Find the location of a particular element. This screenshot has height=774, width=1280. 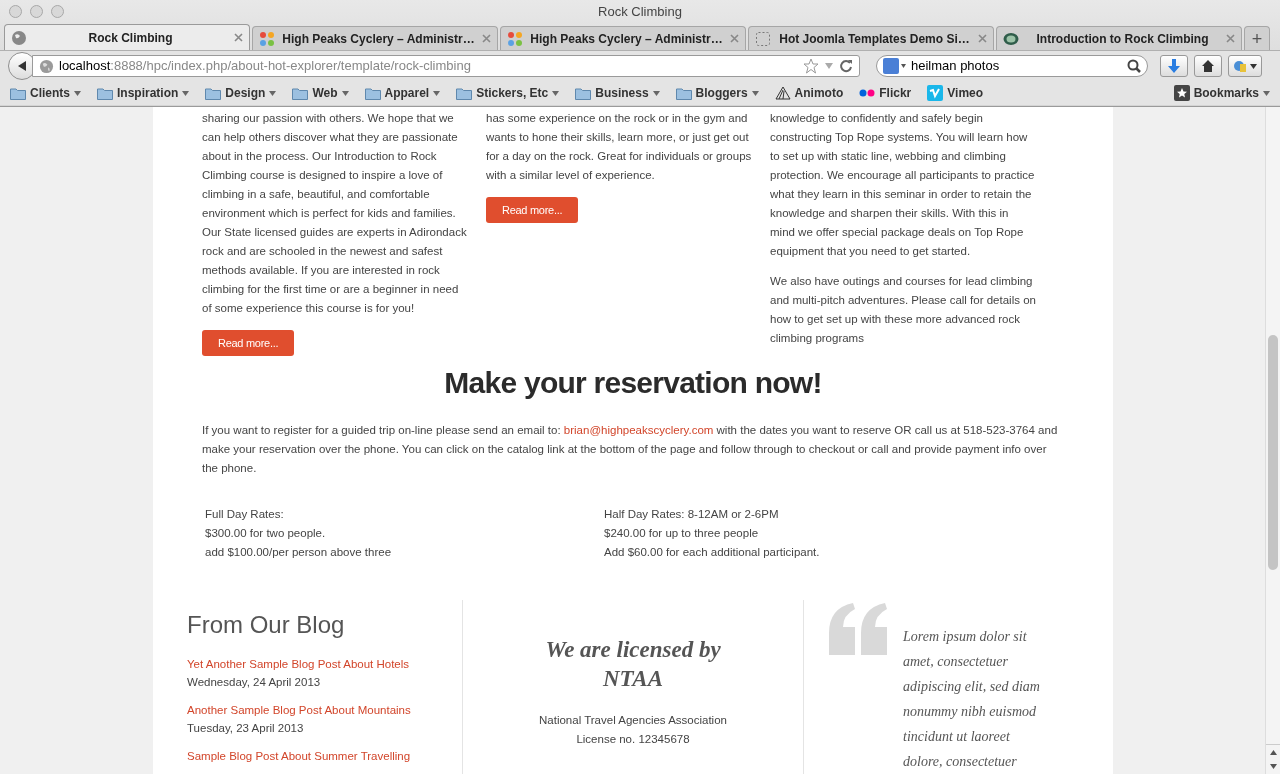

bookmark-folder: Bloggers is located at coordinates (717, 93).